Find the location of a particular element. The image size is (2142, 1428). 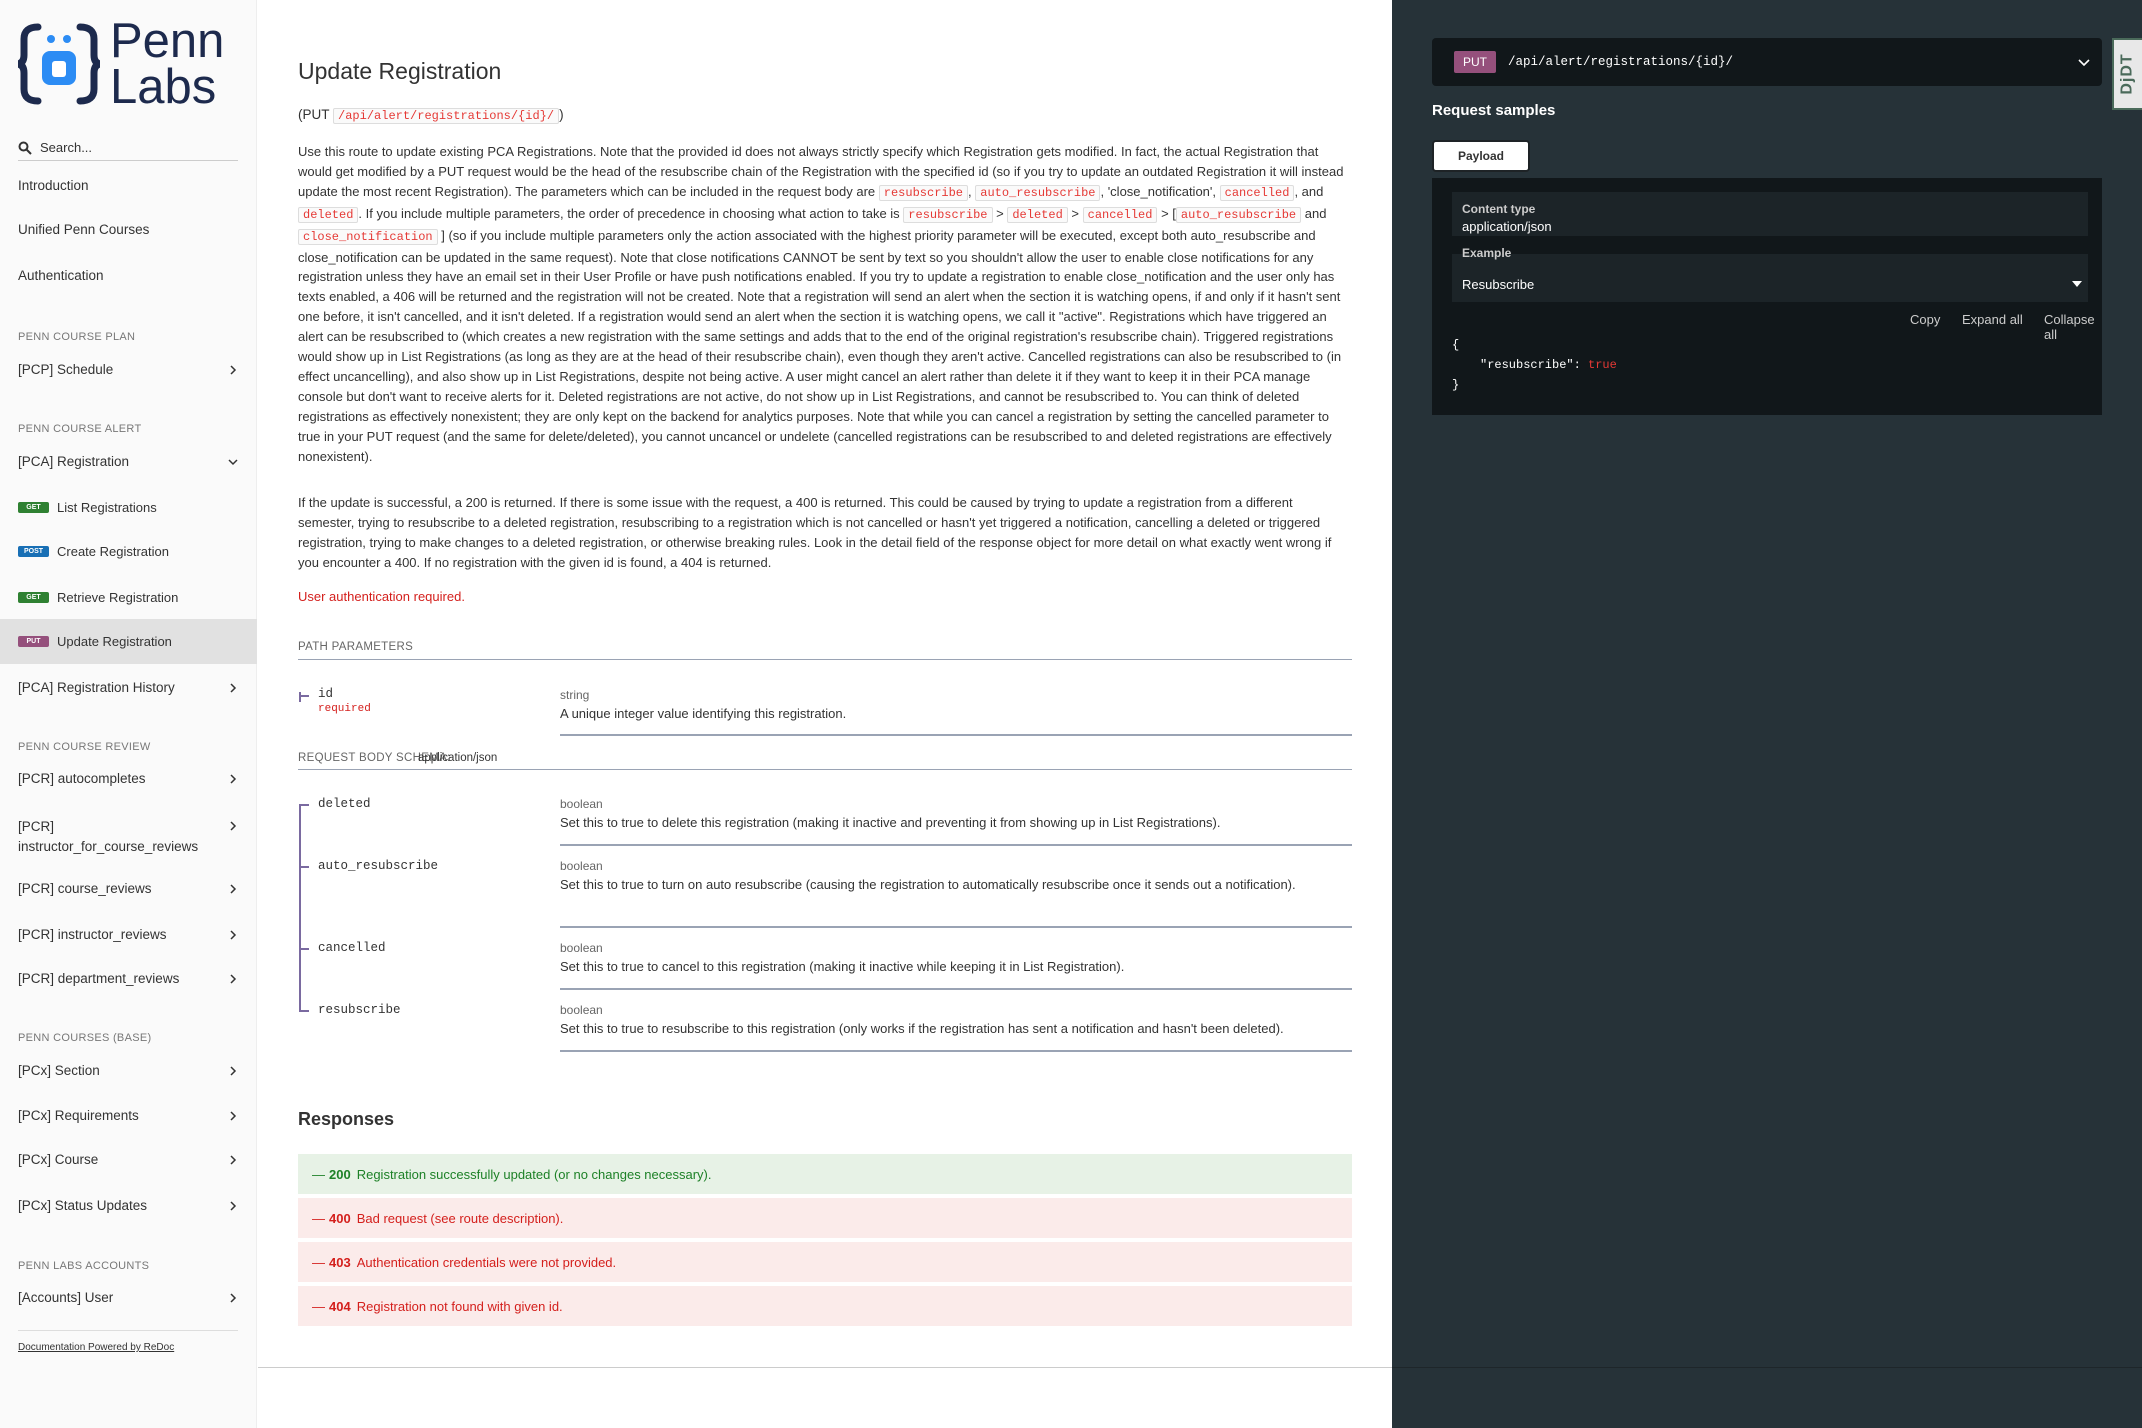

responses-title: Responses is located at coordinates (346, 1119).